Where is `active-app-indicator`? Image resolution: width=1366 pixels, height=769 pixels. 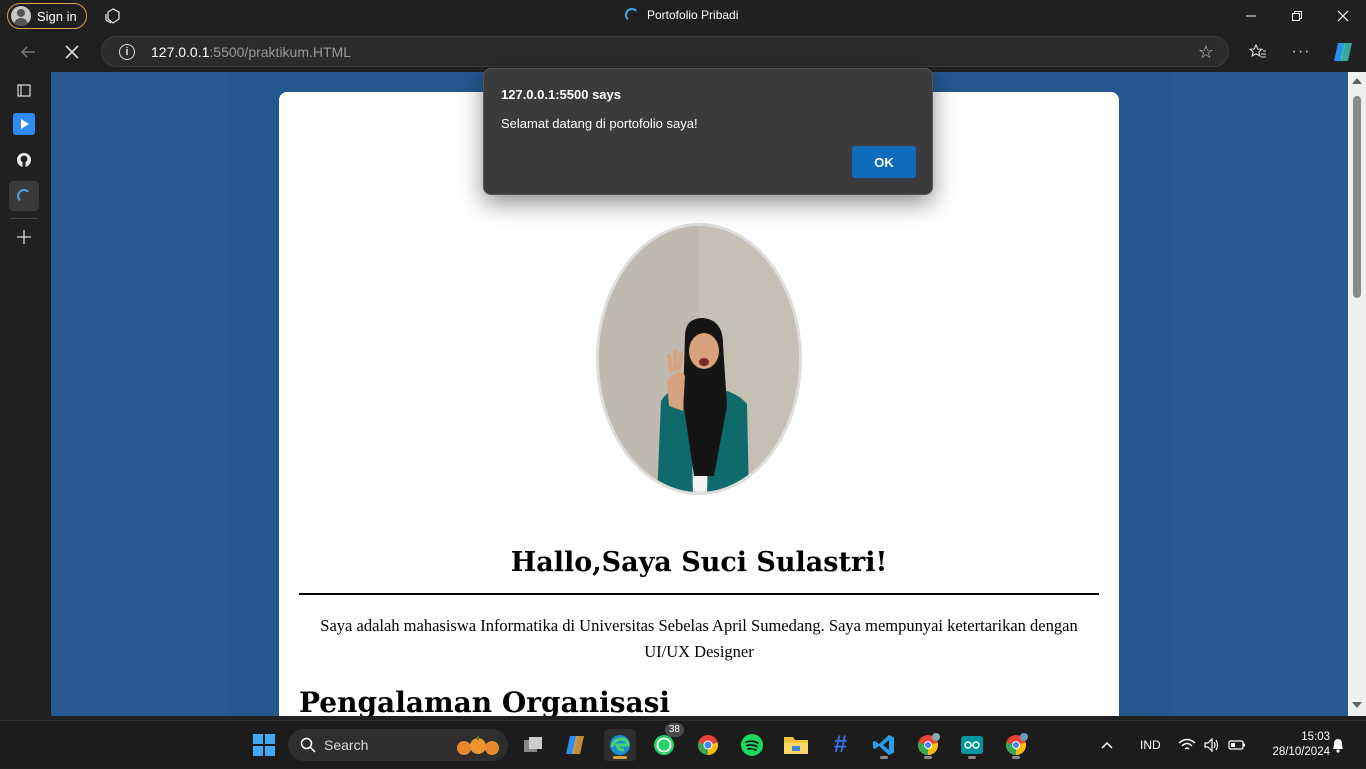 active-app-indicator is located at coordinates (620, 757).